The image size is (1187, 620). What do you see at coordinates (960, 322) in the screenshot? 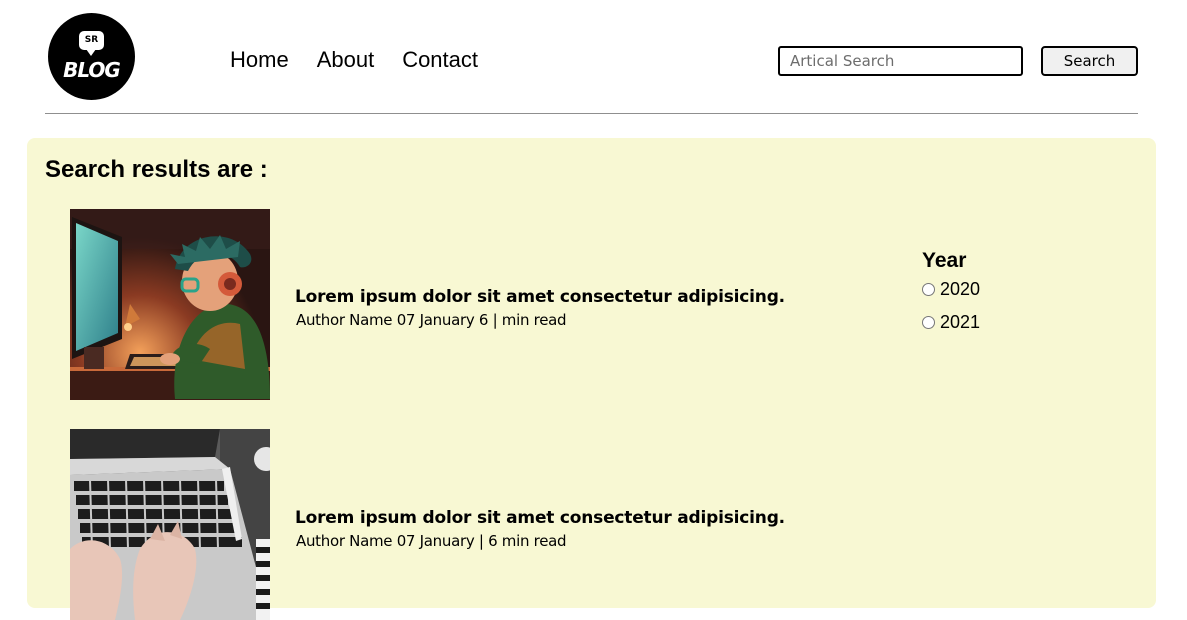
I see `year-option-label: 2021` at bounding box center [960, 322].